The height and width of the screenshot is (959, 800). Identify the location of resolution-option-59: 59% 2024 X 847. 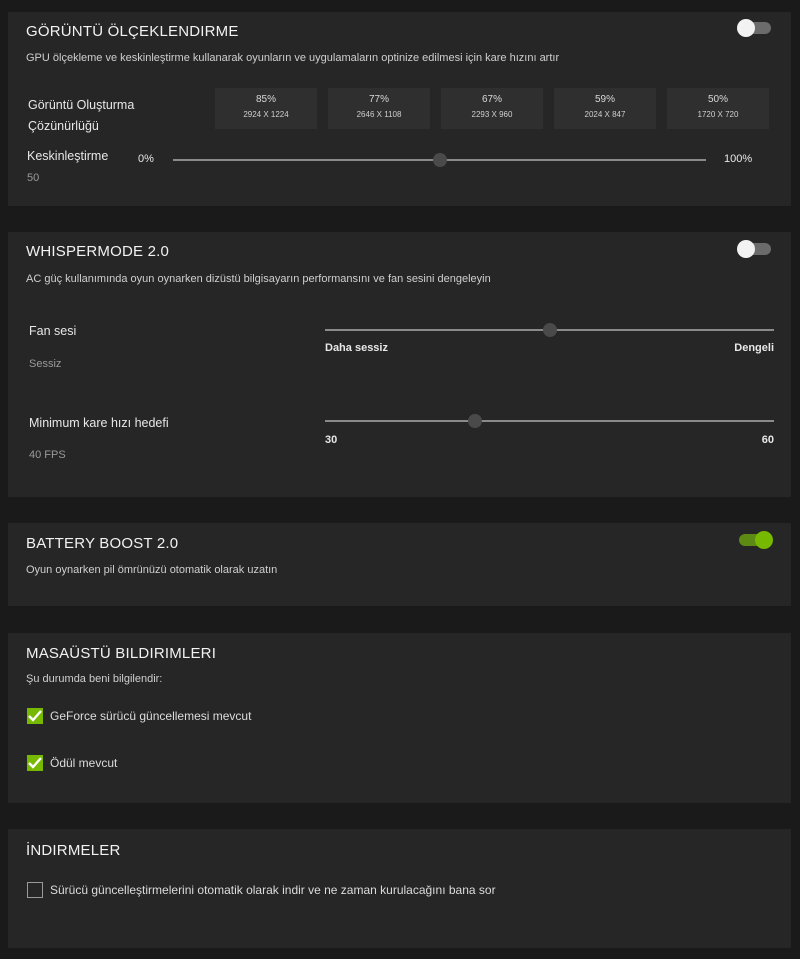
(605, 108).